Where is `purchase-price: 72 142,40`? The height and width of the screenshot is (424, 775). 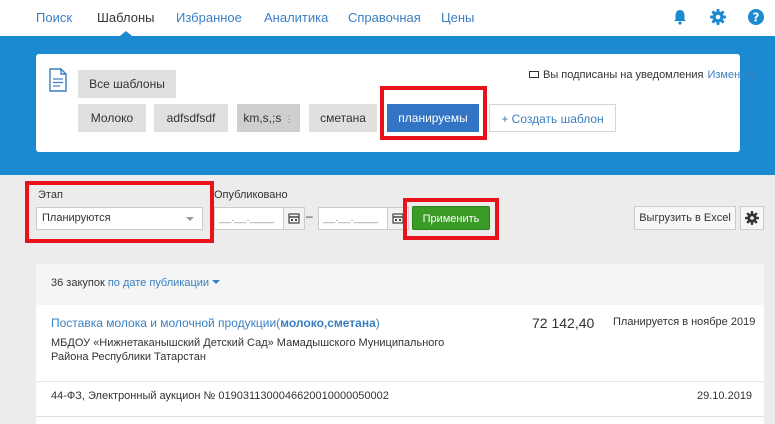 purchase-price: 72 142,40 is located at coordinates (563, 323).